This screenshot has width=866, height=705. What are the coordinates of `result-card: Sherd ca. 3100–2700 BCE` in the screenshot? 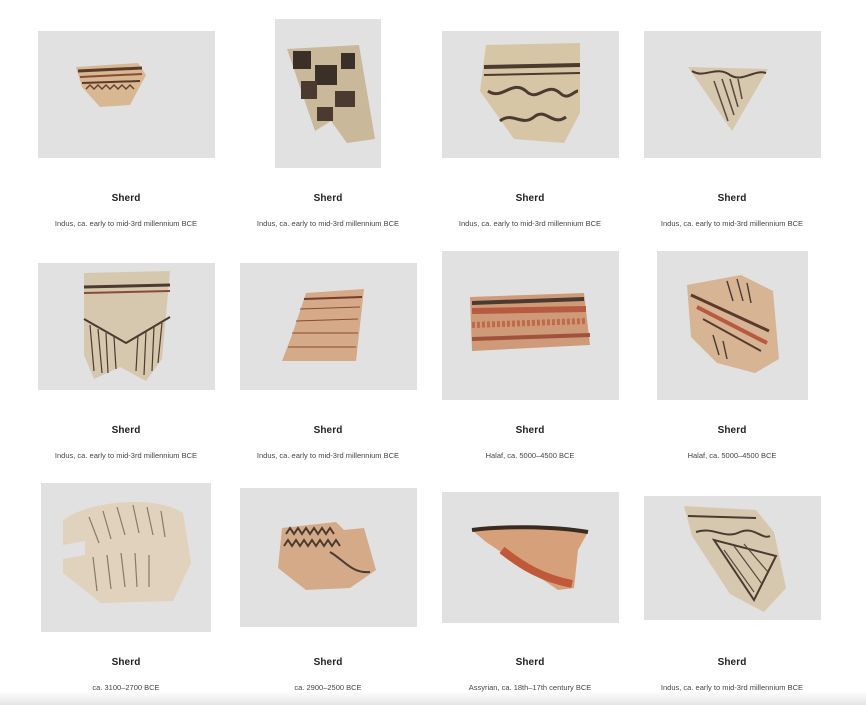 It's located at (126, 594).